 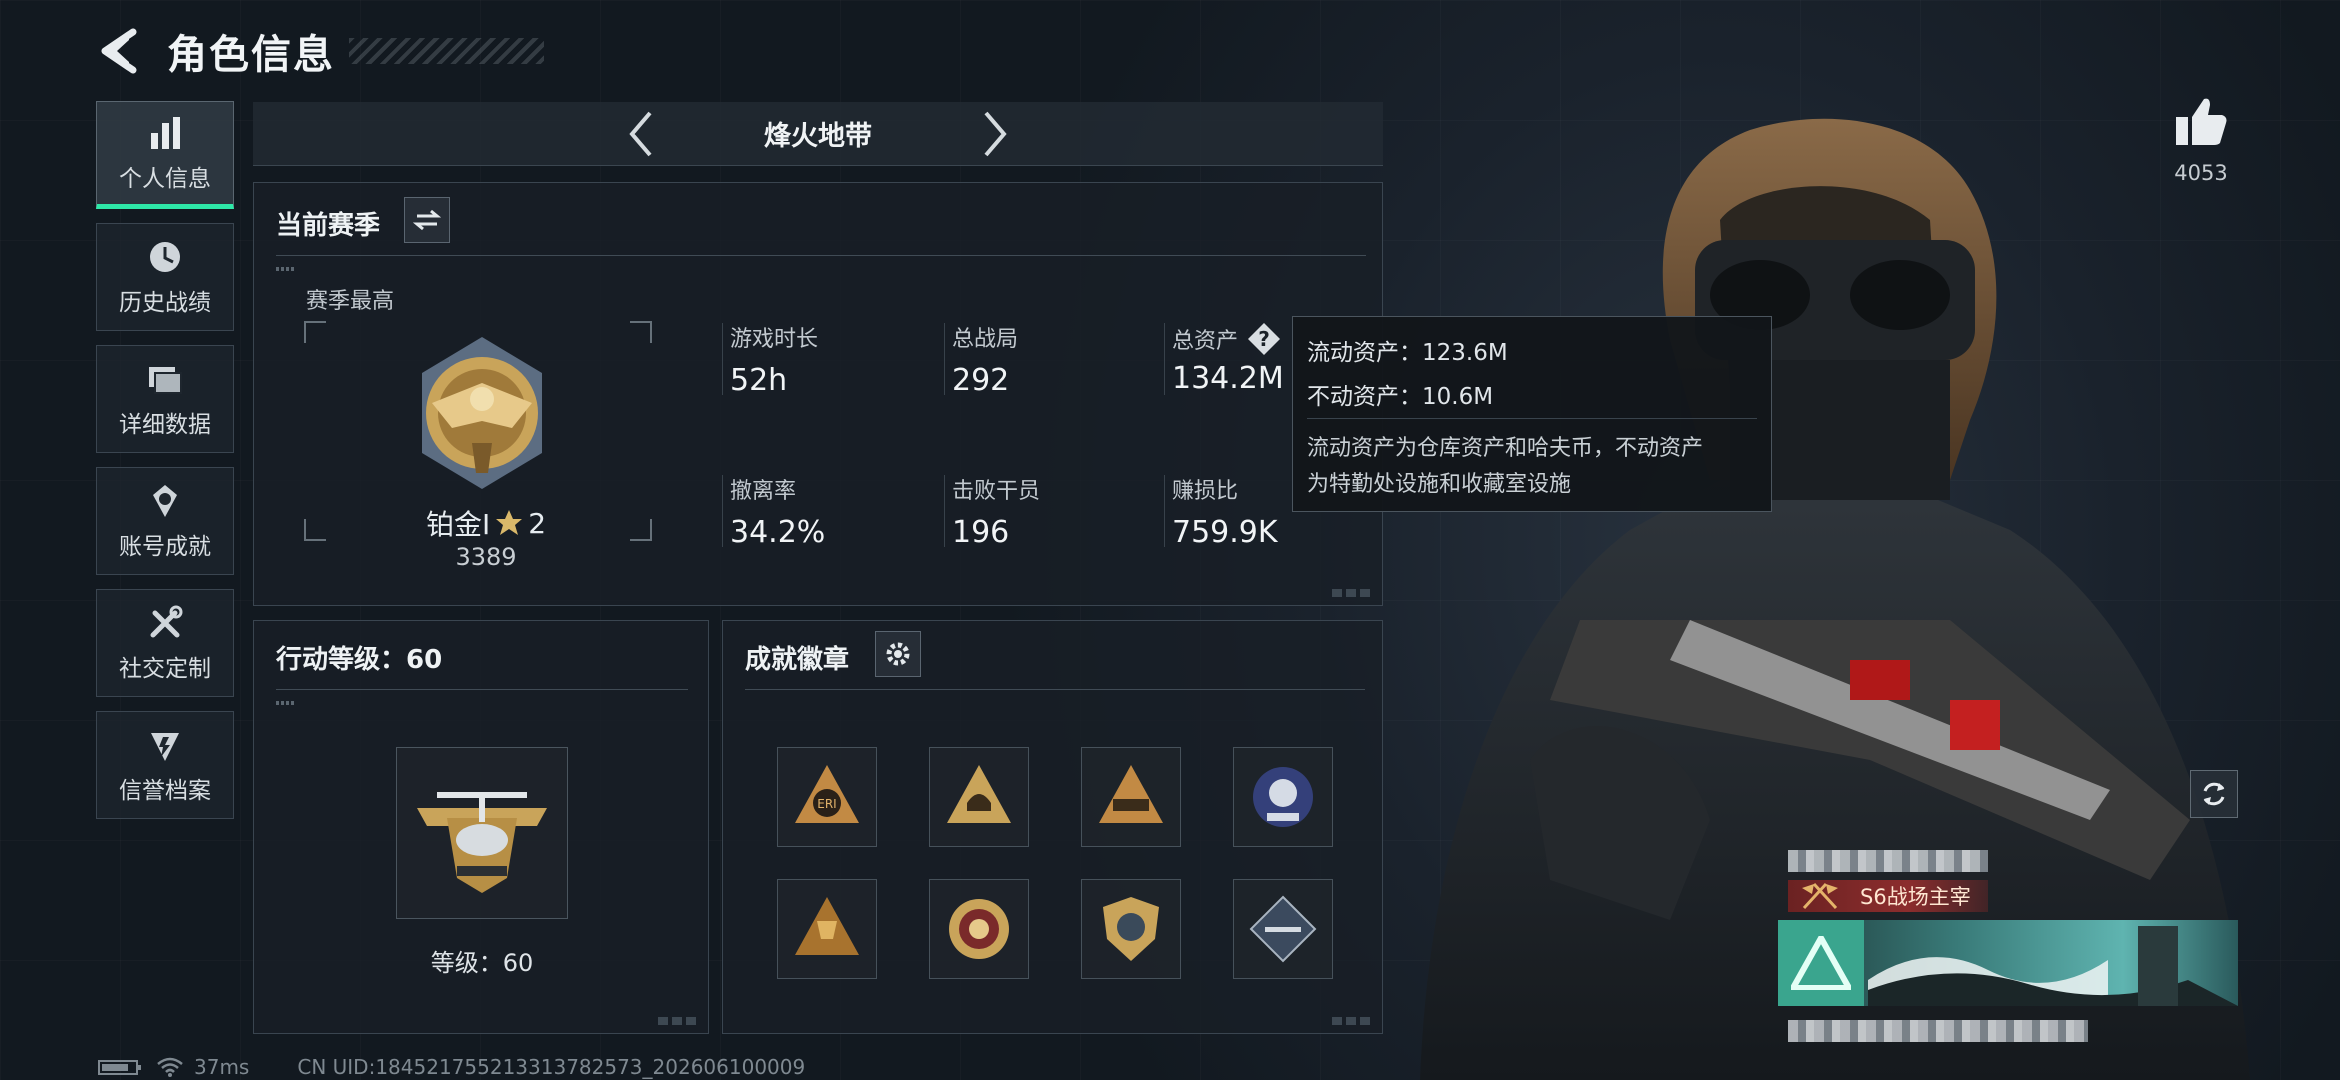 What do you see at coordinates (165, 380) in the screenshot?
I see `folder-icon` at bounding box center [165, 380].